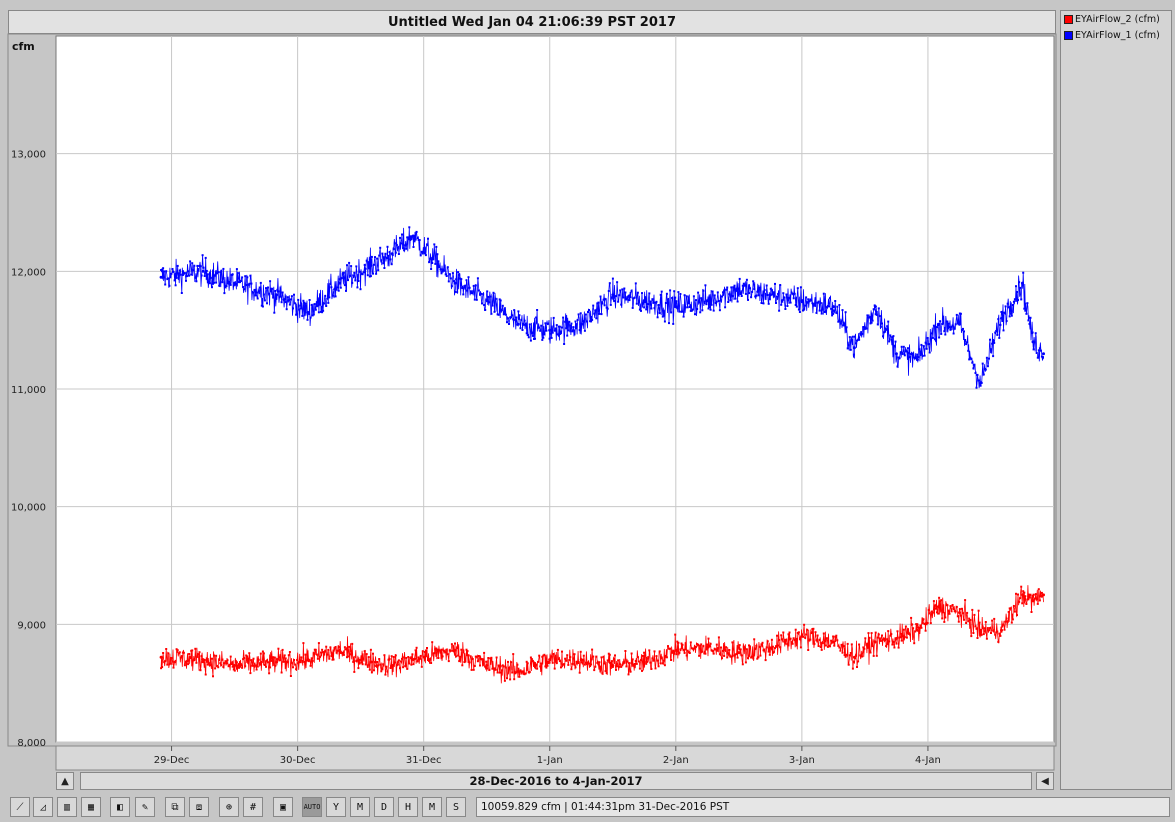 This screenshot has height=822, width=1175. I want to click on second-button: S, so click(456, 807).